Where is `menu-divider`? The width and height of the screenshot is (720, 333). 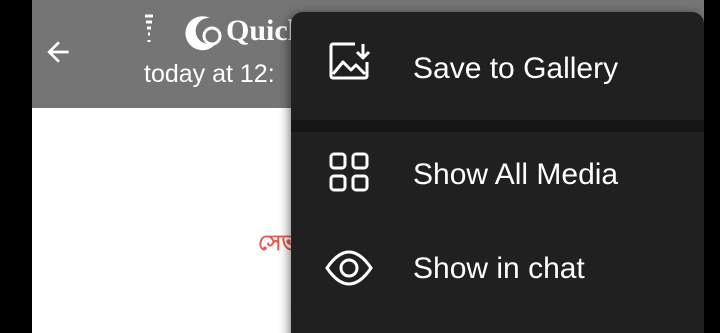 menu-divider is located at coordinates (497, 126).